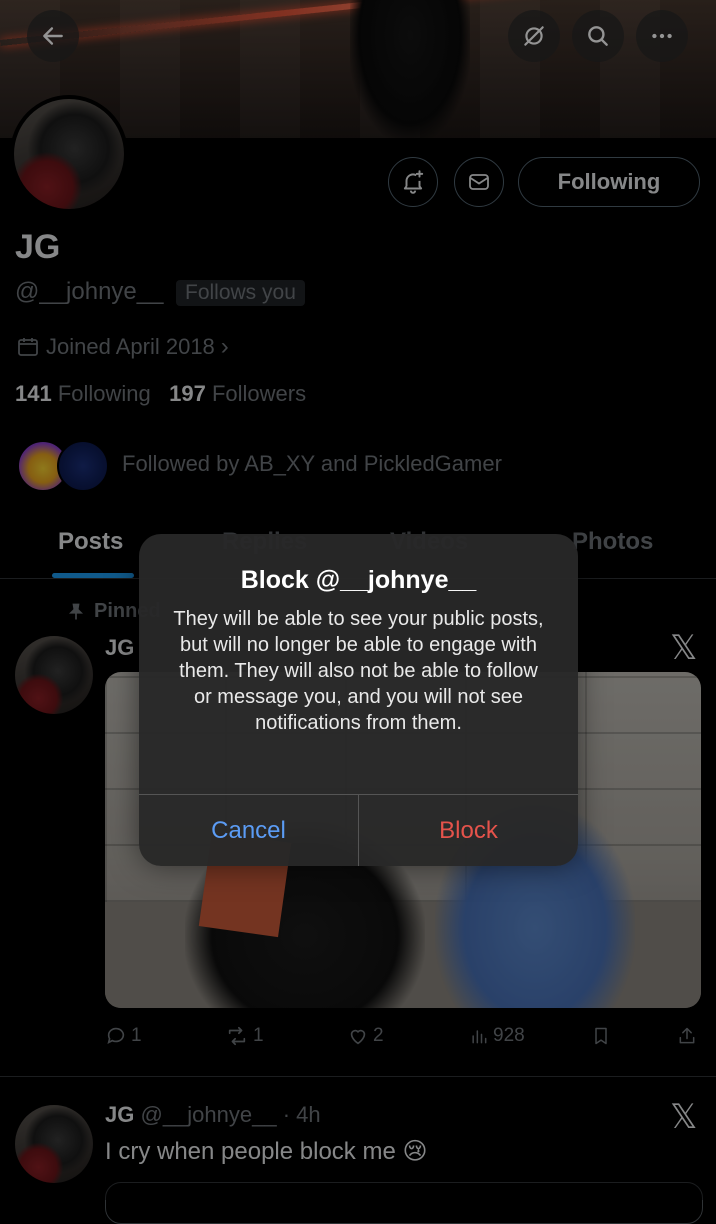 Image resolution: width=716 pixels, height=1224 pixels. I want to click on cancel-button: Cancel, so click(248, 830).